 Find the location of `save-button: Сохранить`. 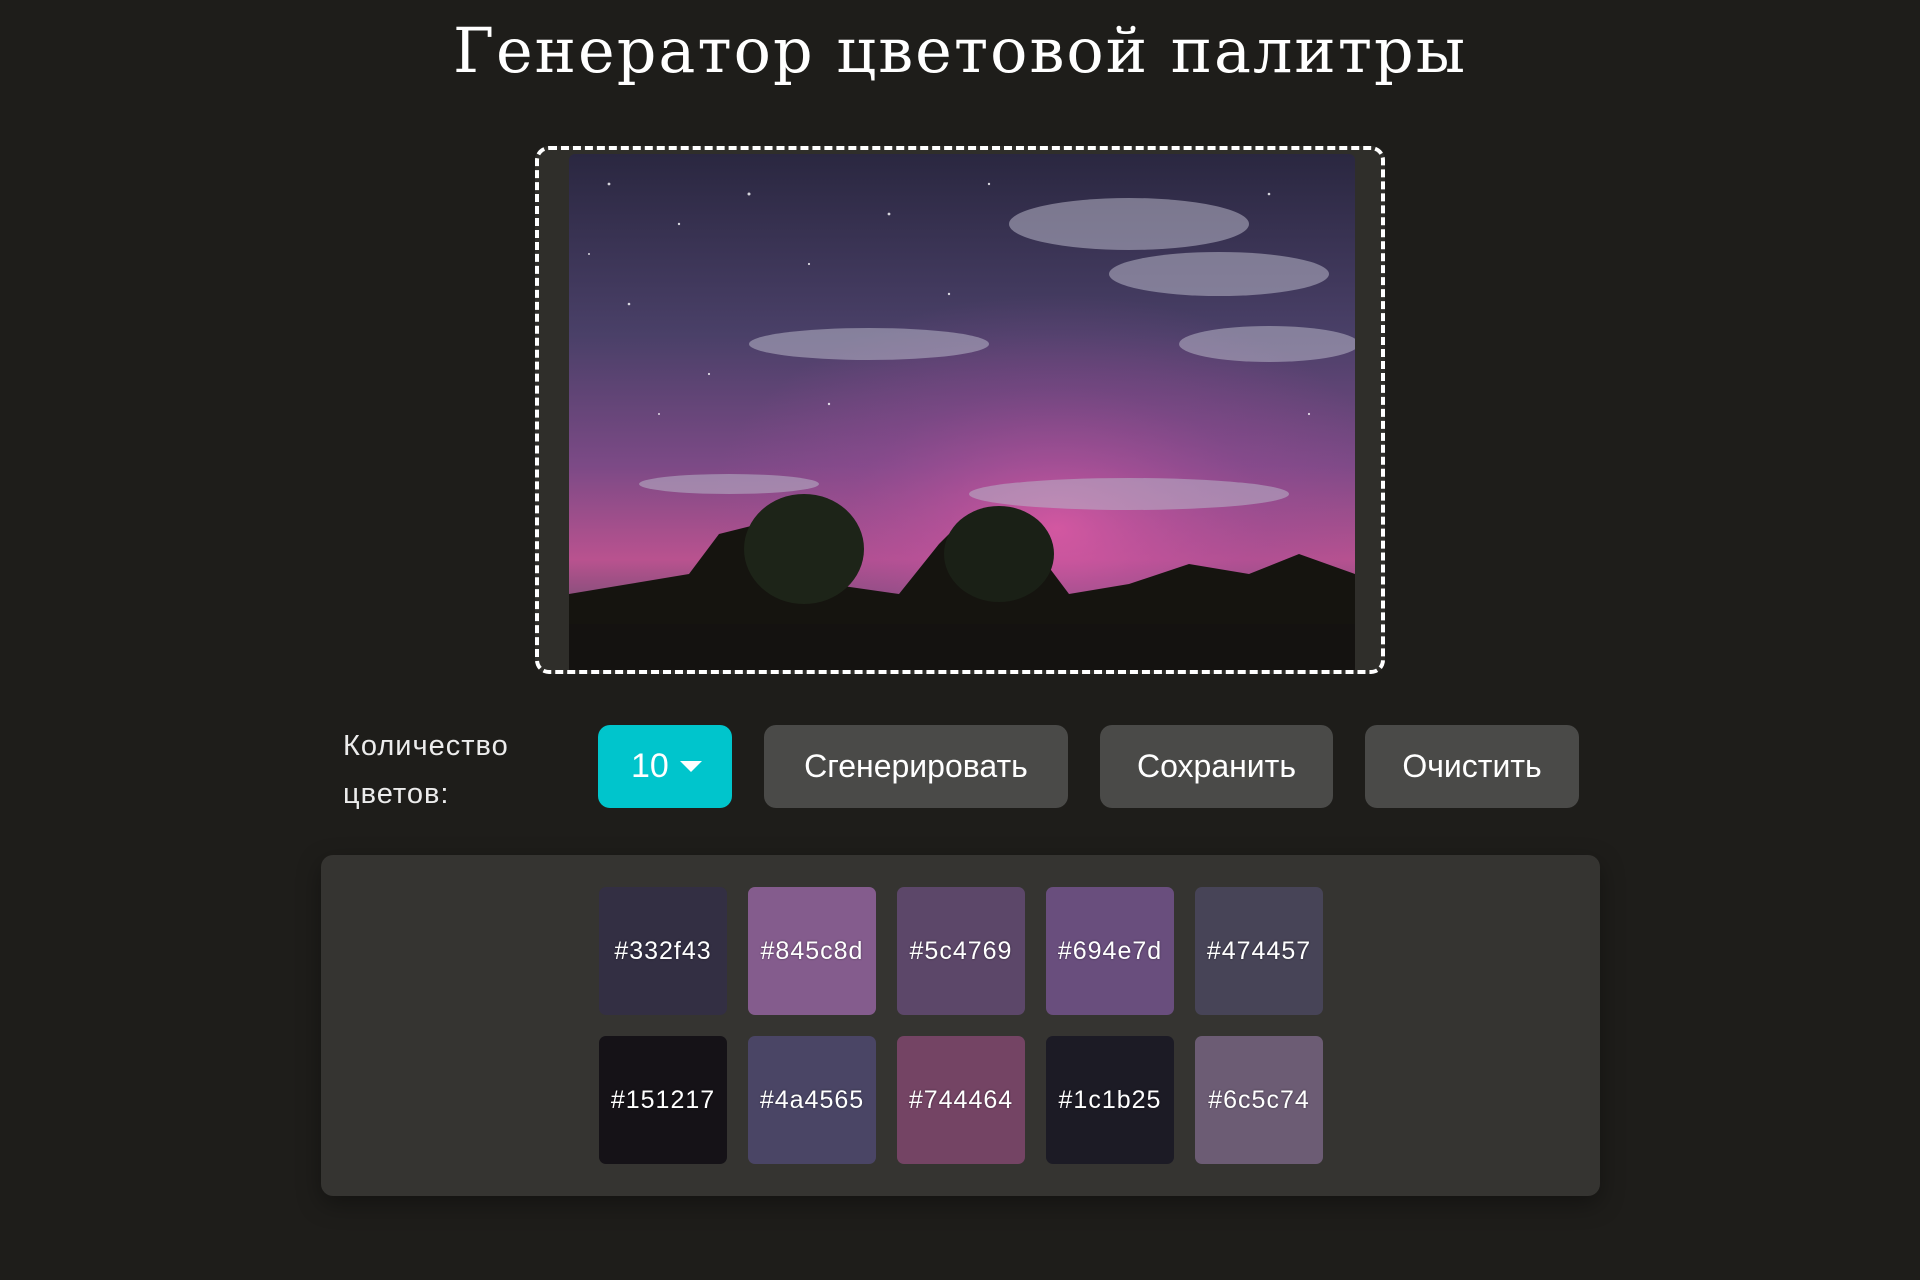

save-button: Сохранить is located at coordinates (1216, 766).